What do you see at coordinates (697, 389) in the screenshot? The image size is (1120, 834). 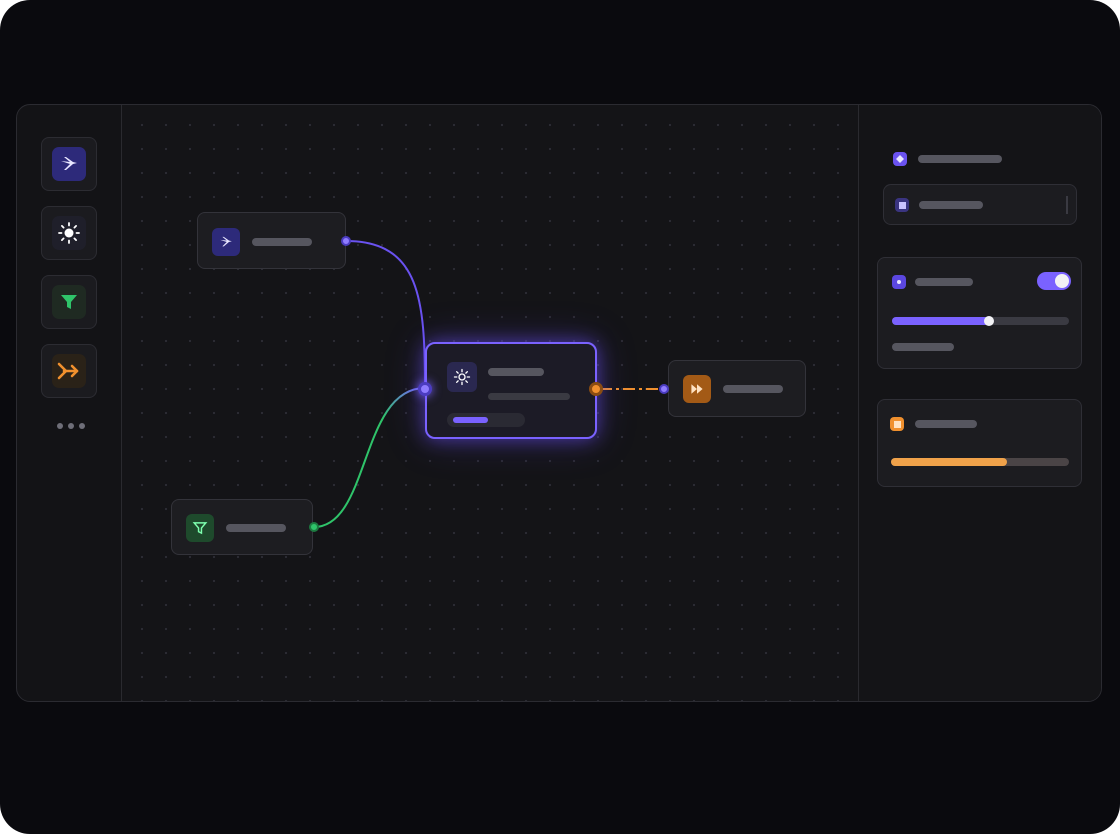 I see `skip-forward-icon` at bounding box center [697, 389].